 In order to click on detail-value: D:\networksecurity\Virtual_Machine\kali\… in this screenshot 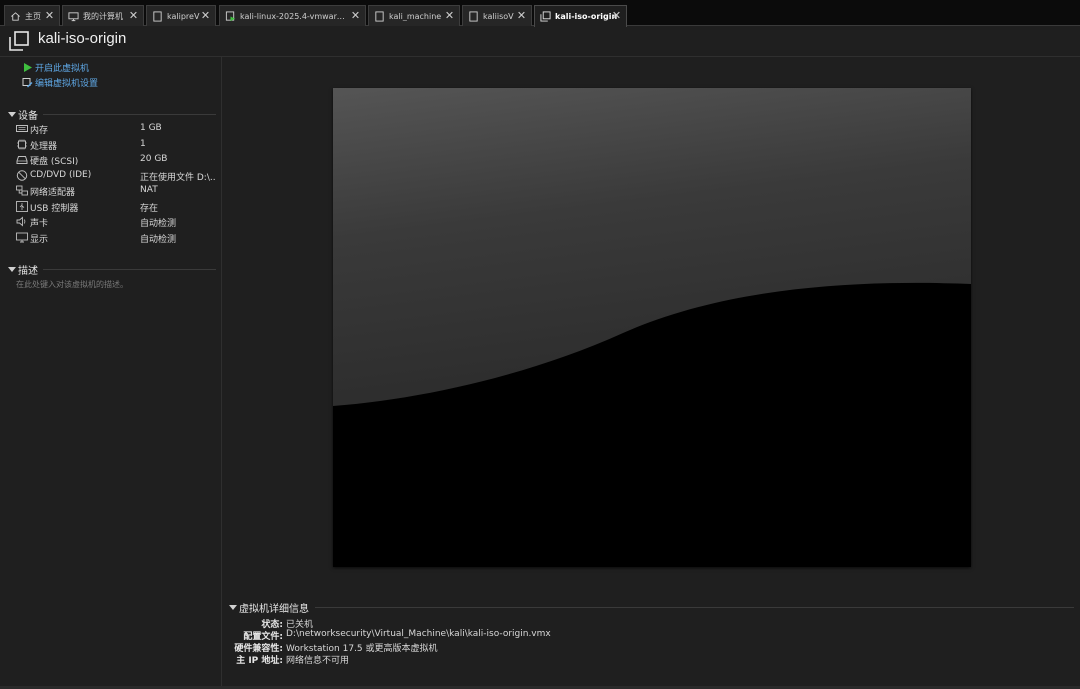, I will do `click(418, 634)`.